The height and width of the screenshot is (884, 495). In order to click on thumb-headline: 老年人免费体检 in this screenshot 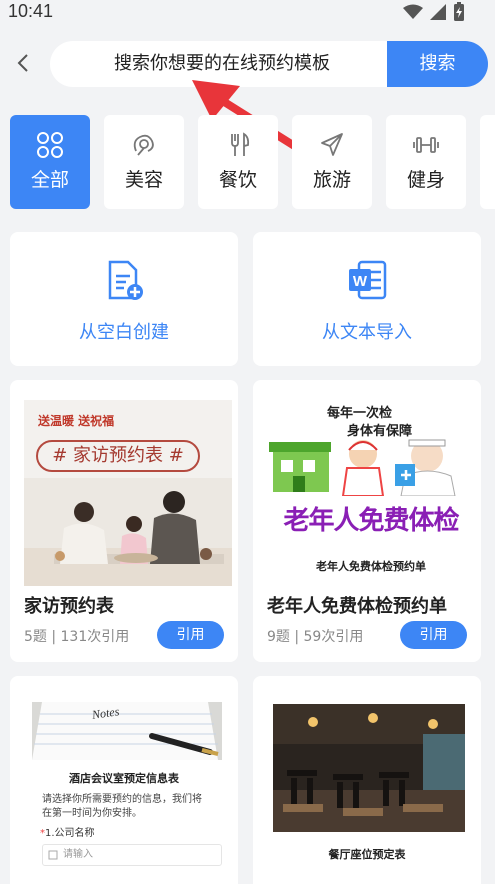, I will do `click(371, 521)`.